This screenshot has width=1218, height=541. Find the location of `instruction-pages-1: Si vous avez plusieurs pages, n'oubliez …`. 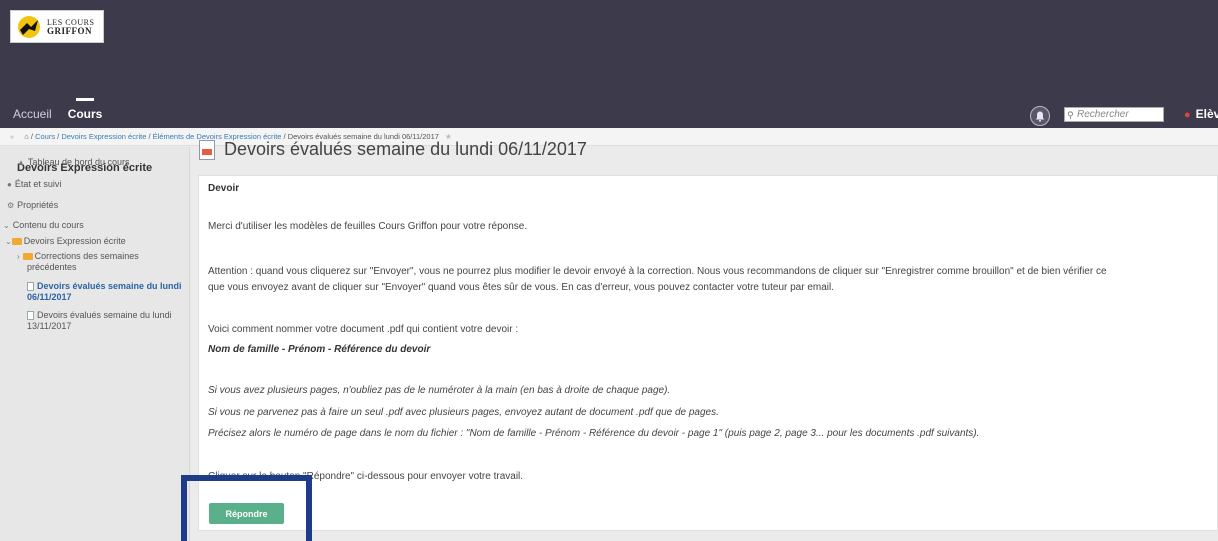

instruction-pages-1: Si vous avez plusieurs pages, n'oubliez … is located at coordinates (439, 390).